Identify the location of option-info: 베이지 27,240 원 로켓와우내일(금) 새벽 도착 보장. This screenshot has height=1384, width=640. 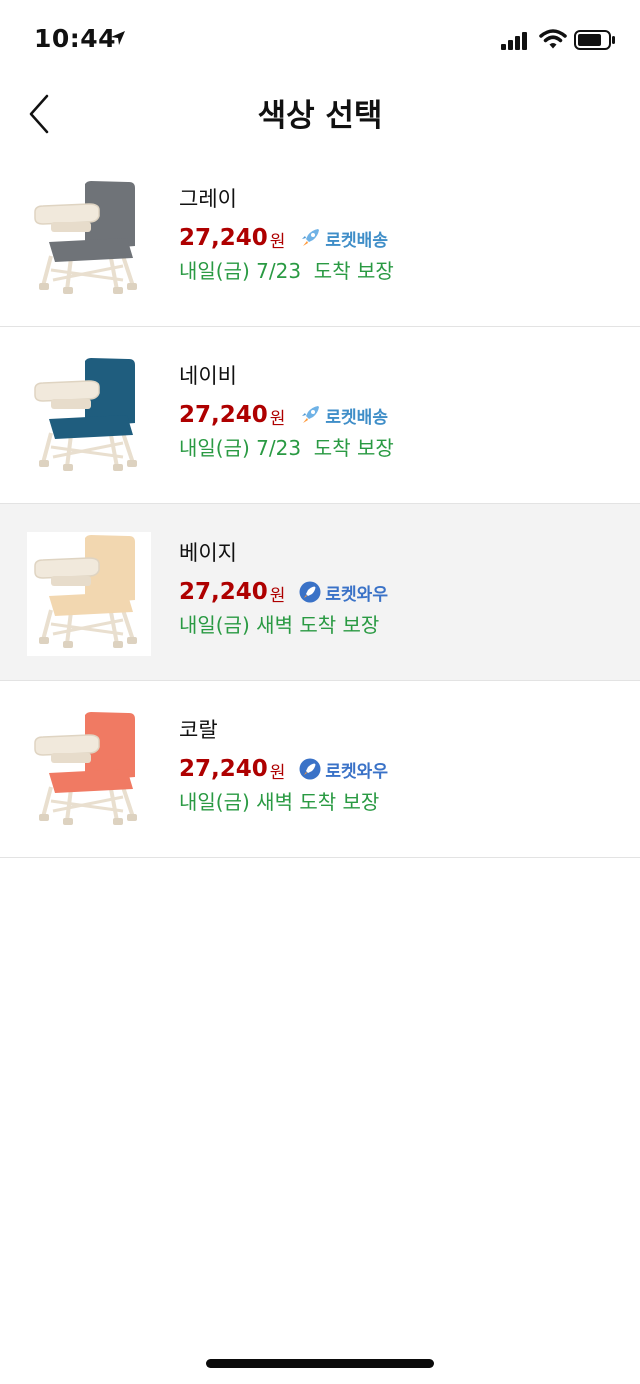
(283, 589).